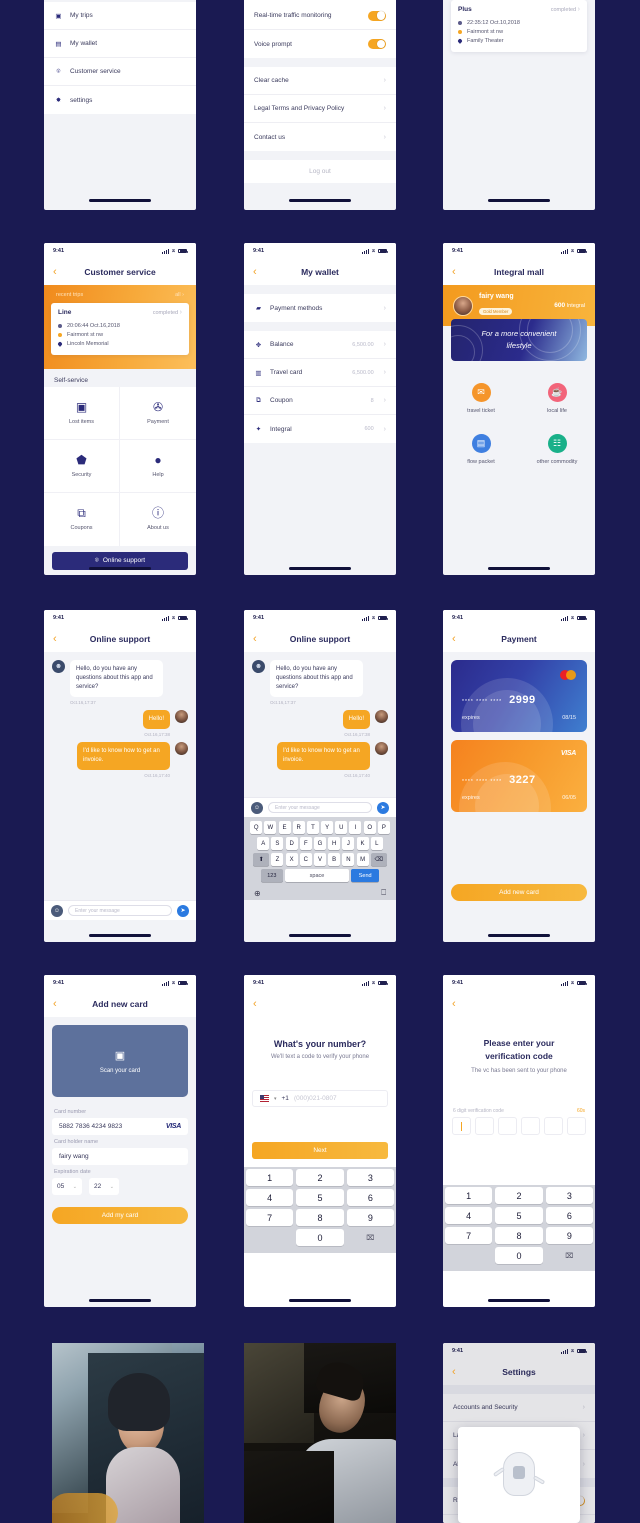 The height and width of the screenshot is (1523, 640). I want to click on sidebar-item-customer-service: ⌾ Customer service, so click(120, 72).